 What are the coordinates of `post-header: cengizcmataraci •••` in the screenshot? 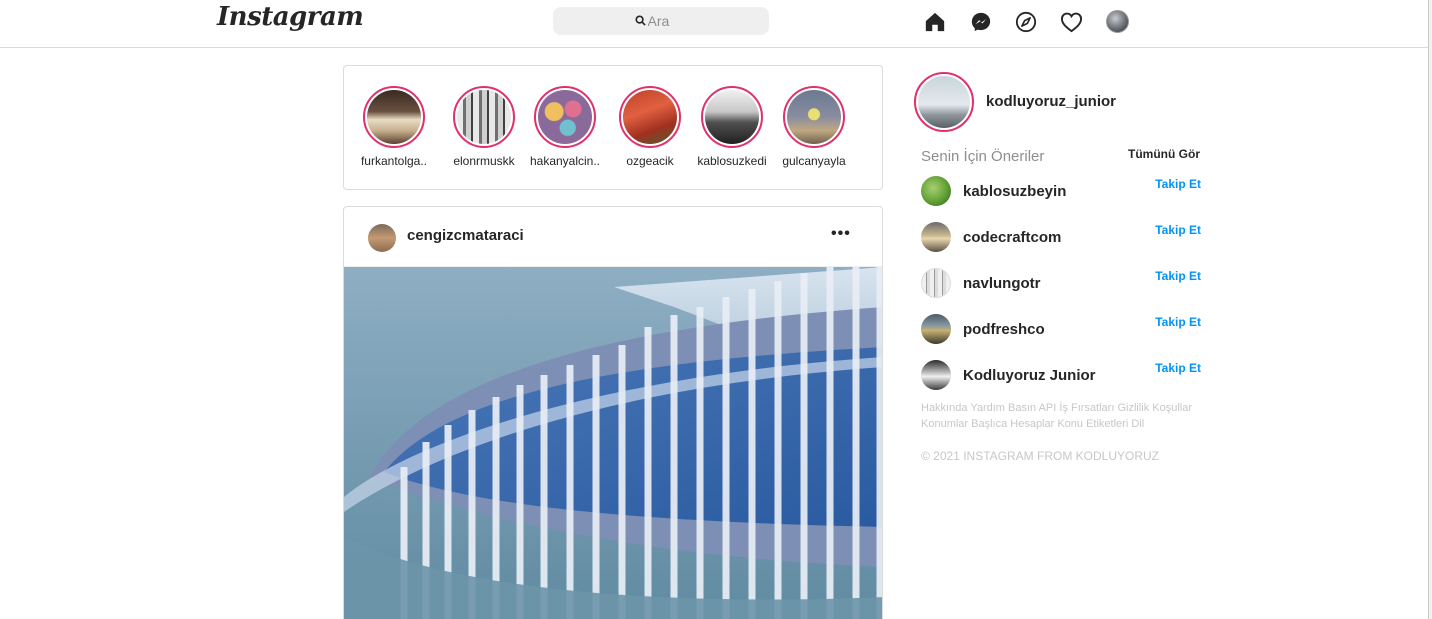 It's located at (613, 237).